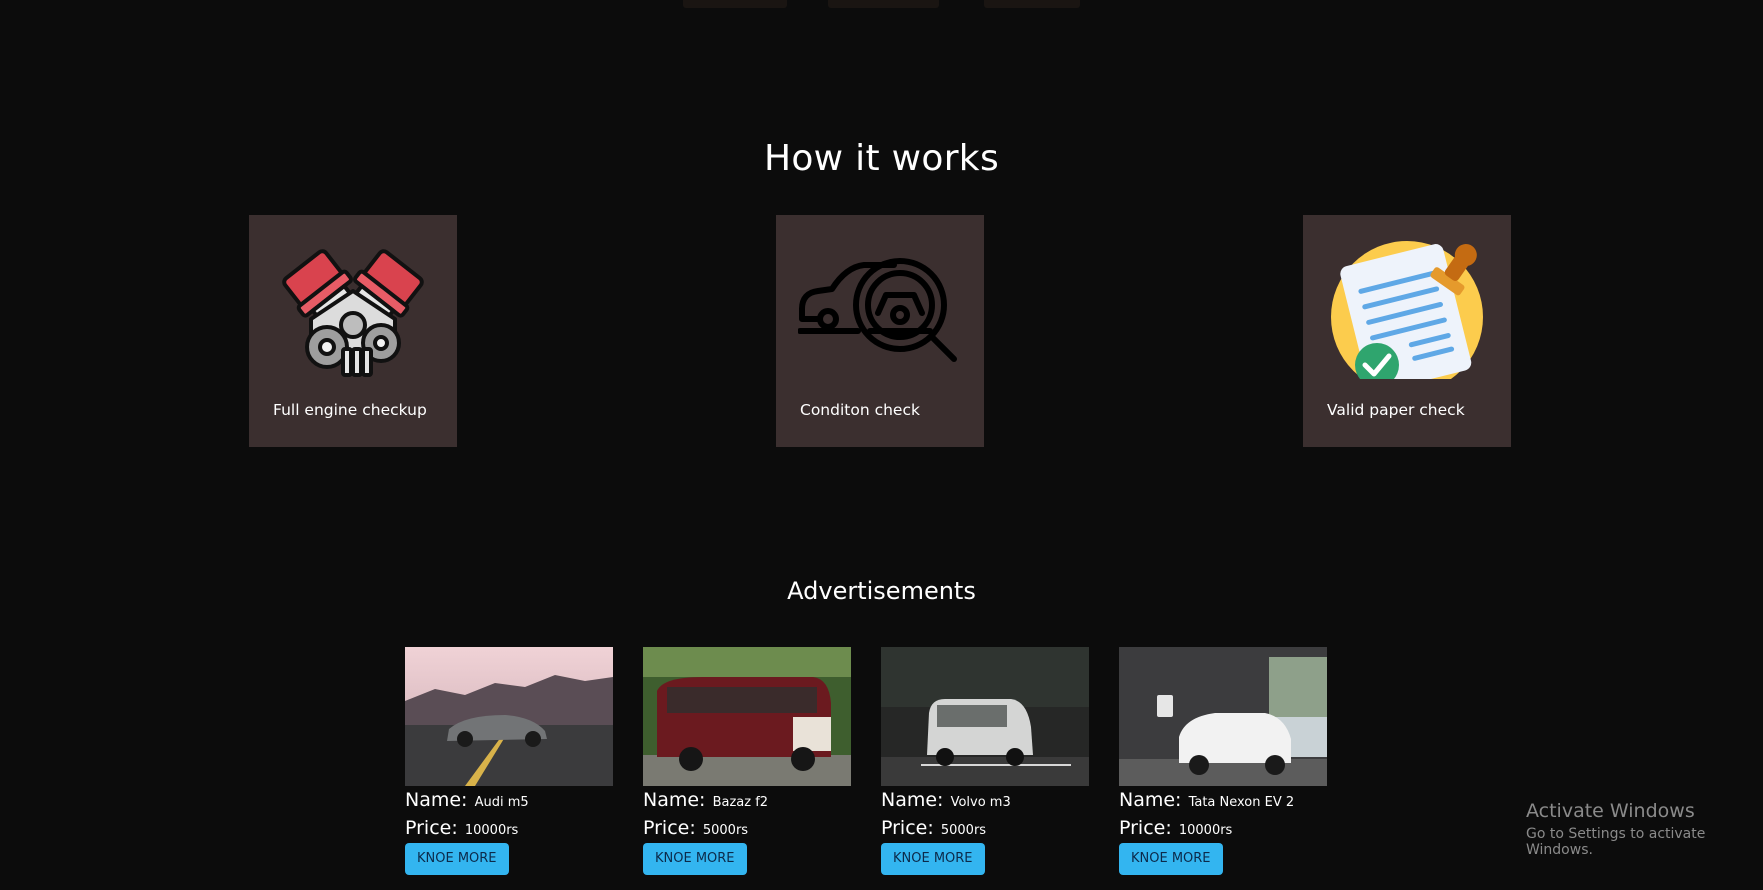 This screenshot has width=1763, height=890. What do you see at coordinates (1407, 316) in the screenshot?
I see `document-stamp-icon` at bounding box center [1407, 316].